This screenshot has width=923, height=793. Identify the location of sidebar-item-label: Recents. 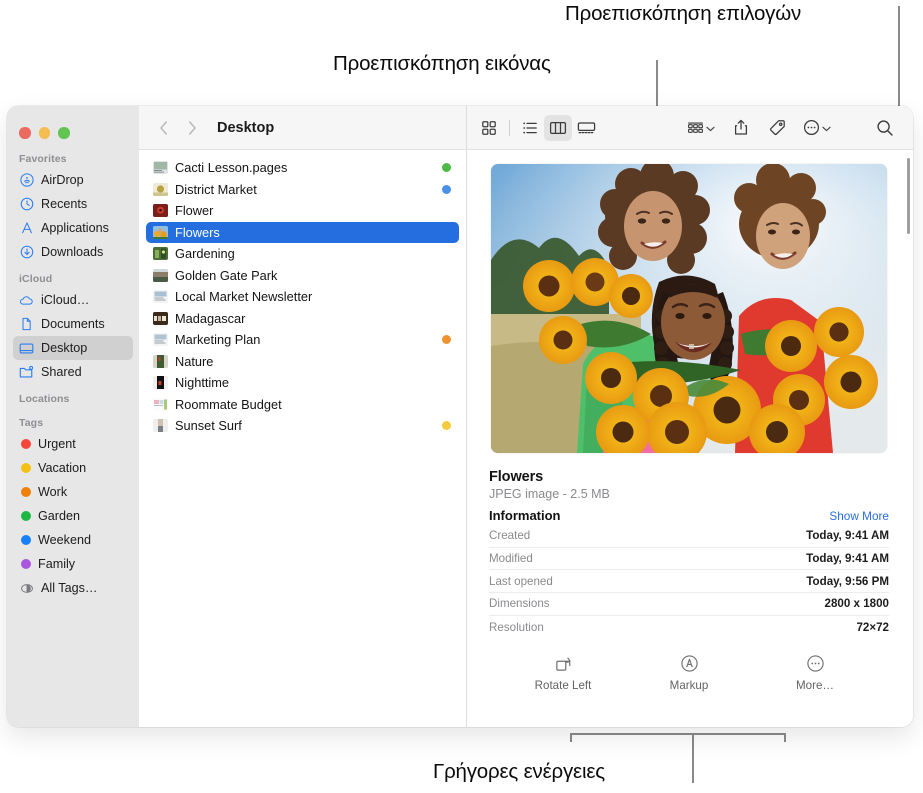
(64, 204).